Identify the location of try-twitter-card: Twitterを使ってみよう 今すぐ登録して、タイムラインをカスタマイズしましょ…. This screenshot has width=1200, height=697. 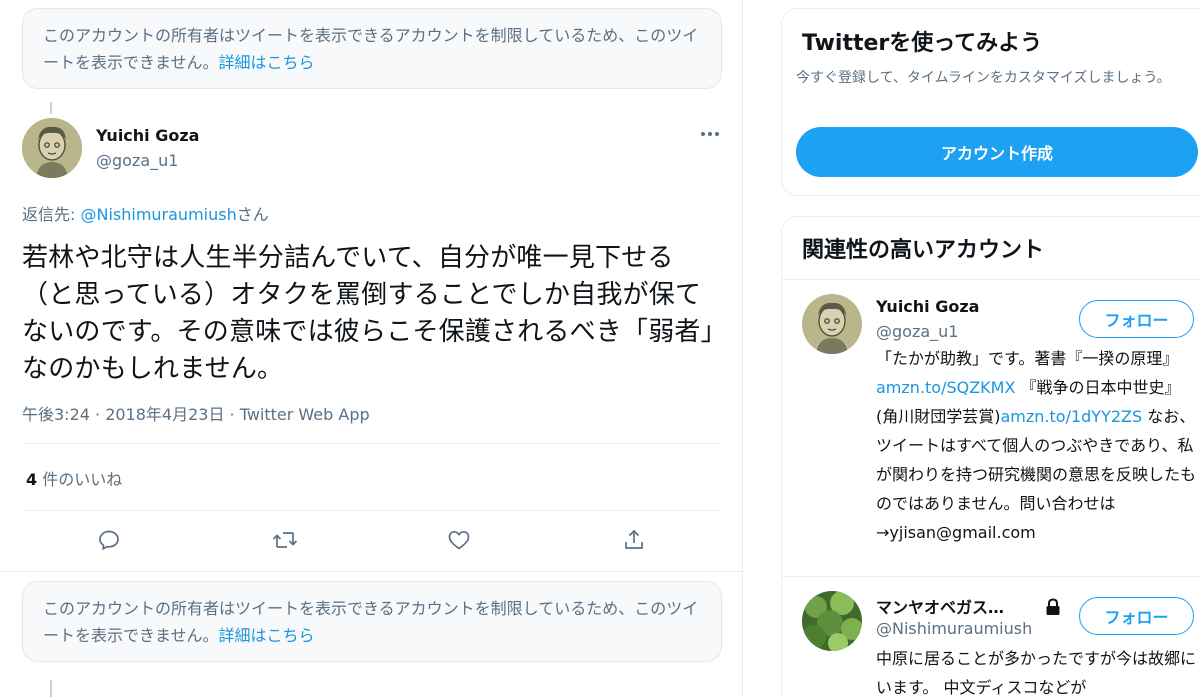
(990, 102).